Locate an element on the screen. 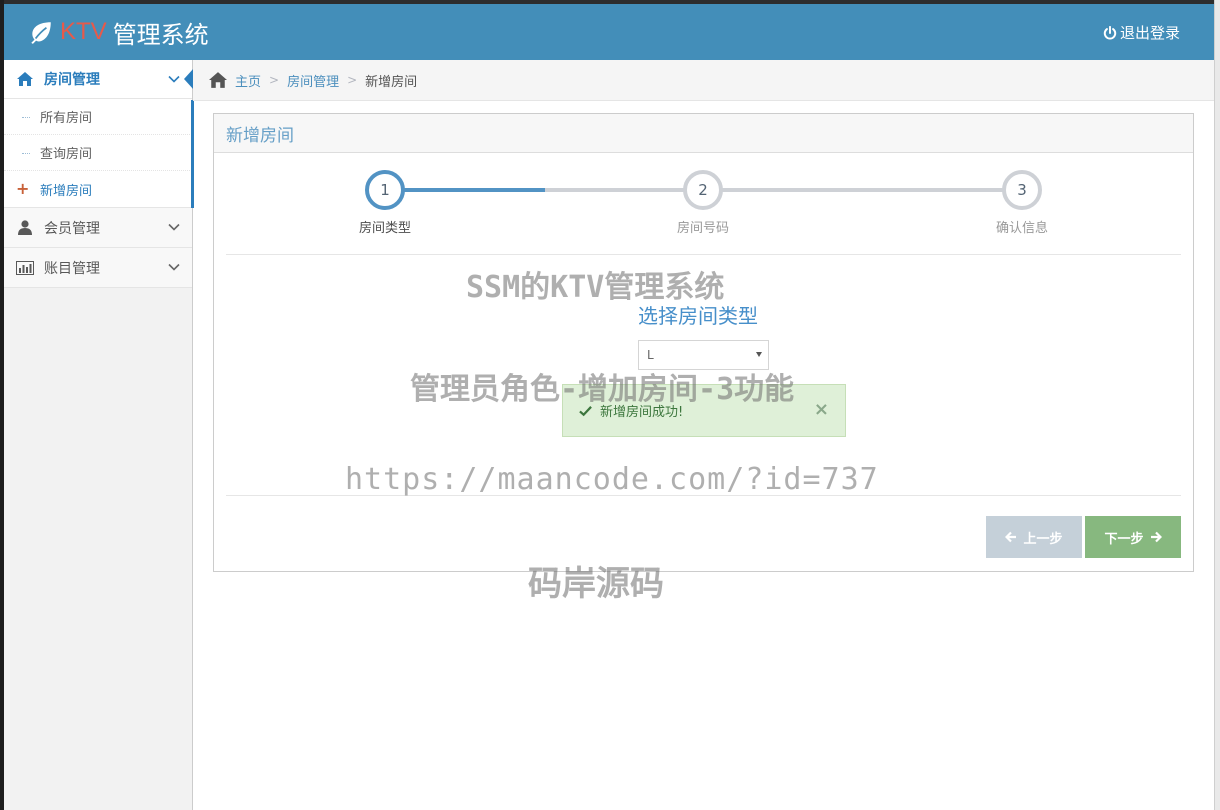 This screenshot has height=810, width=1220. breadcrumb-home-link: 主页 is located at coordinates (248, 80).